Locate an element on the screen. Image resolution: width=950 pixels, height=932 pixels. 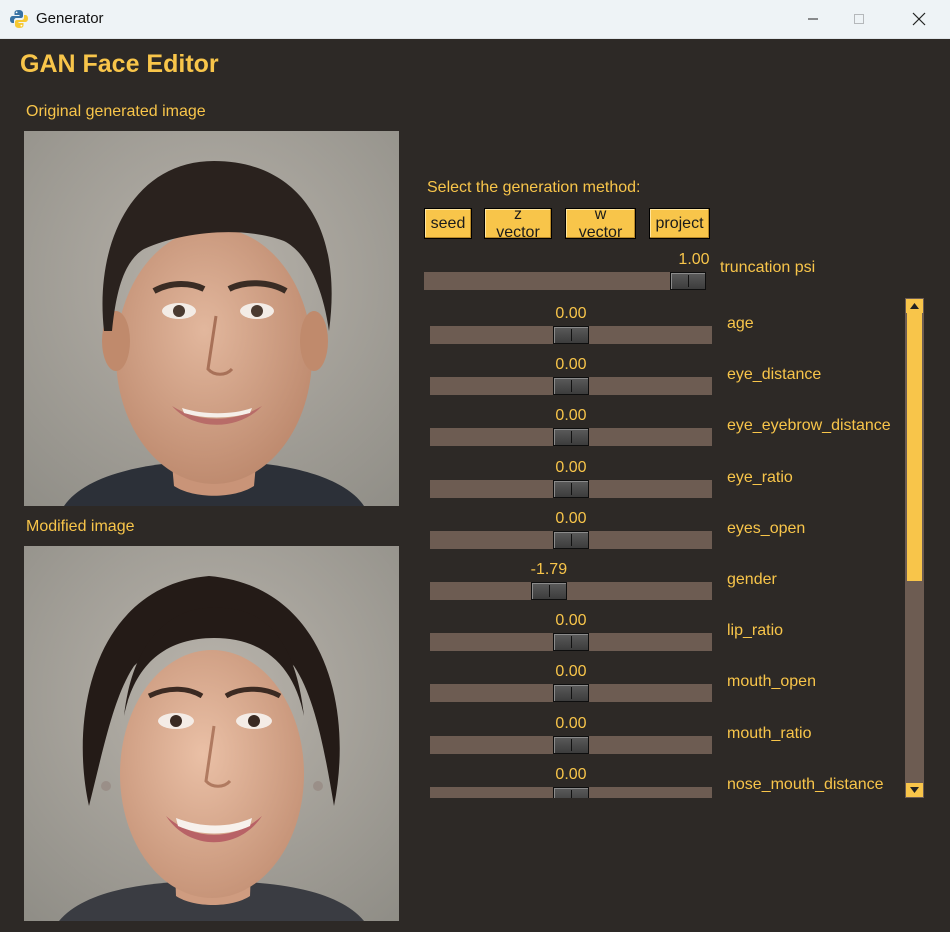
seed-button: seed is located at coordinates (448, 223).